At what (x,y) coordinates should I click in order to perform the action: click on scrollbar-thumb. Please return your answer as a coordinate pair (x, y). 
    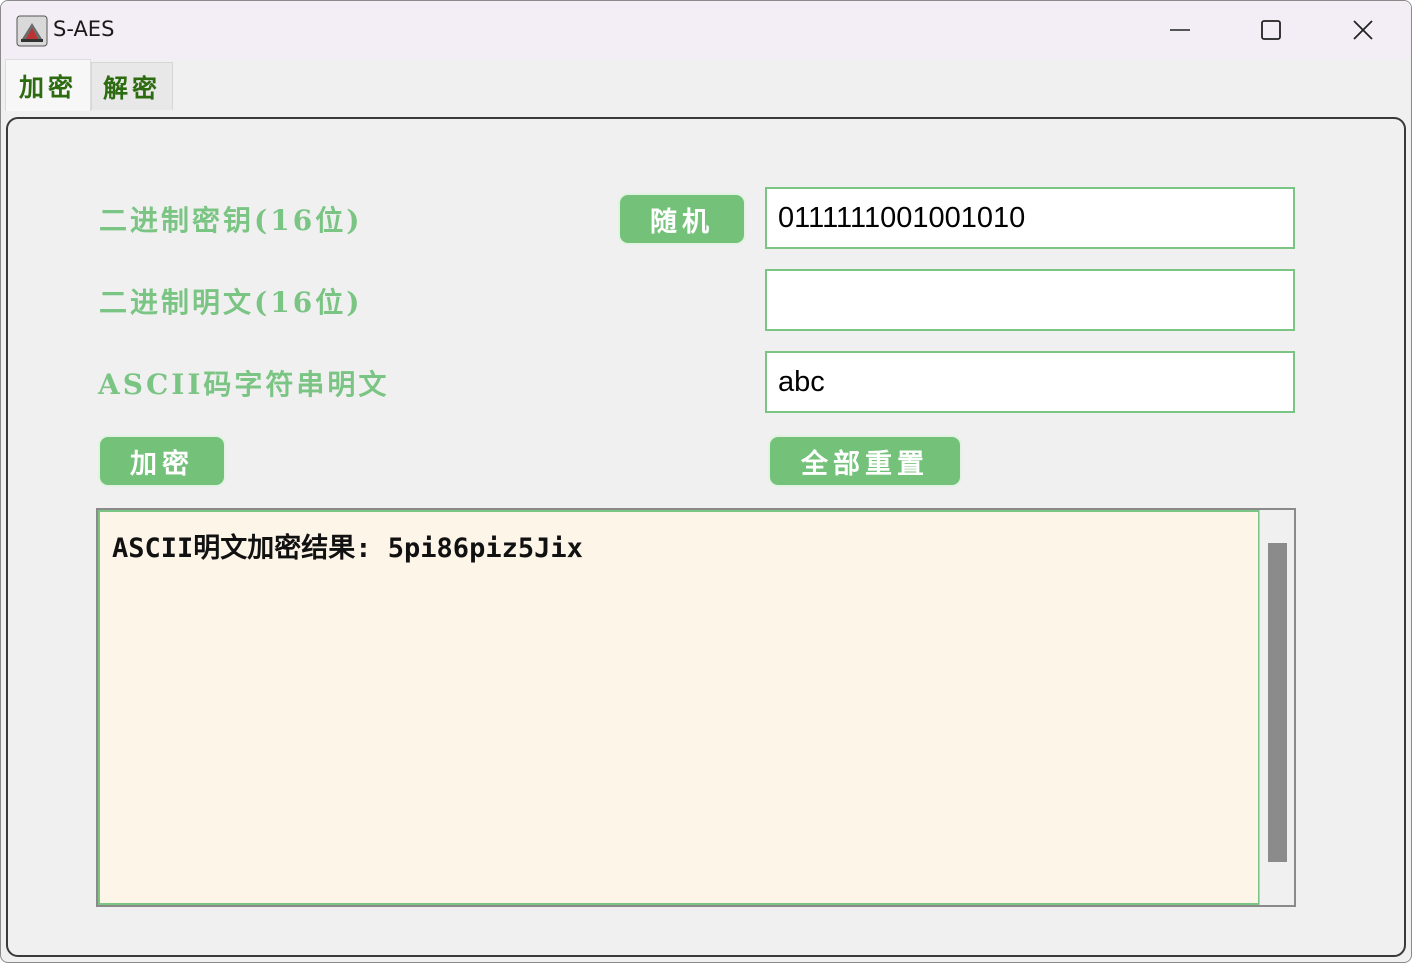
    Looking at the image, I should click on (1277, 702).